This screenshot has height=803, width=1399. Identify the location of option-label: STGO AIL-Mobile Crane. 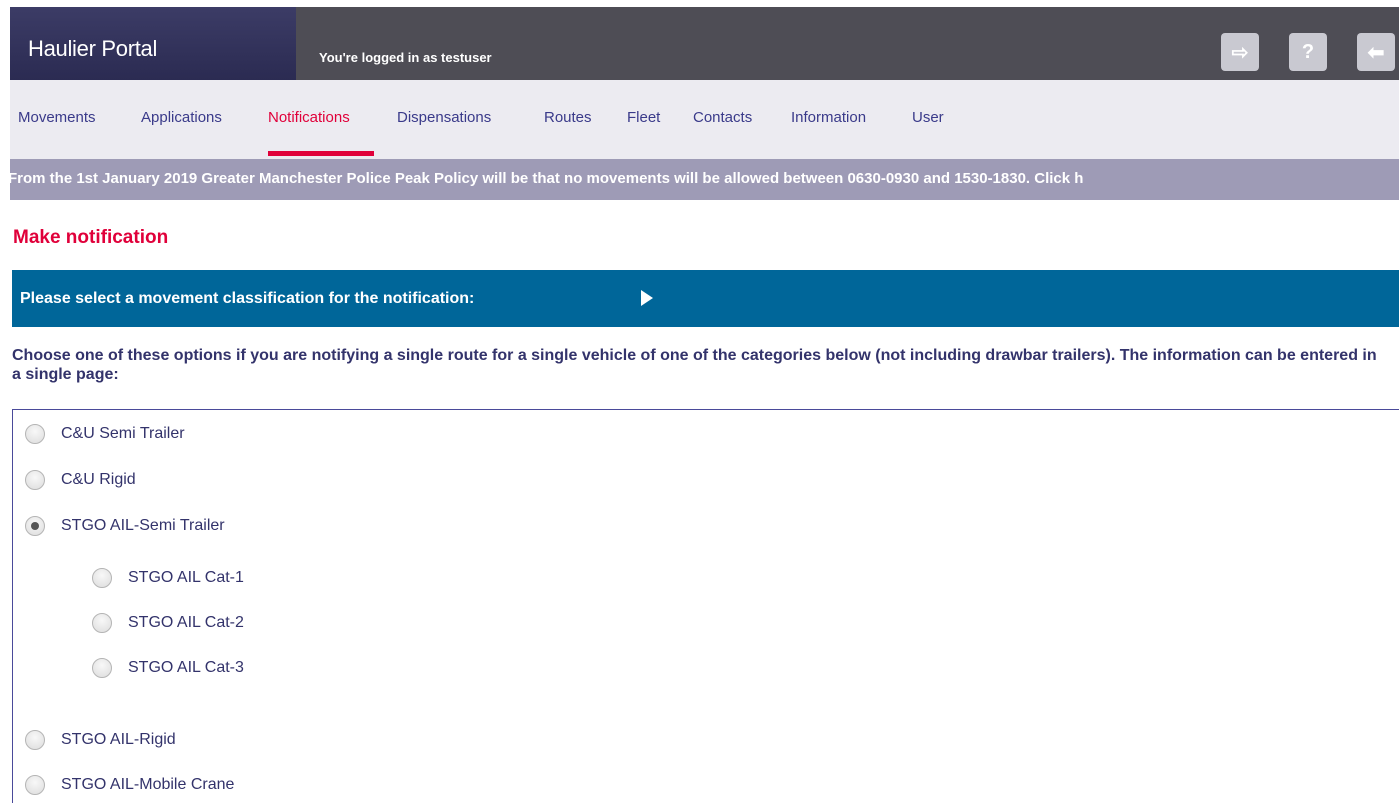
(148, 784).